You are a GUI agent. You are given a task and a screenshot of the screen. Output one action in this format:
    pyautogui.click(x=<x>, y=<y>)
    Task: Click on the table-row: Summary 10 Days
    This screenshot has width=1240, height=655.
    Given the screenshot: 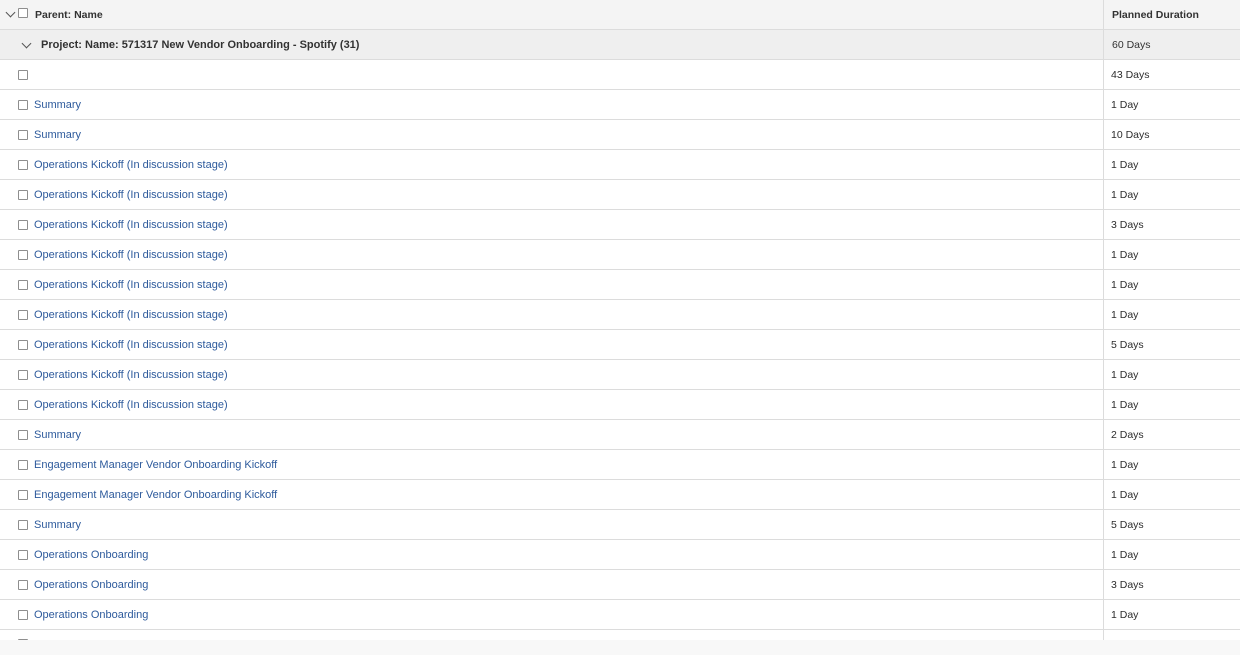 What is the action you would take?
    pyautogui.click(x=620, y=135)
    